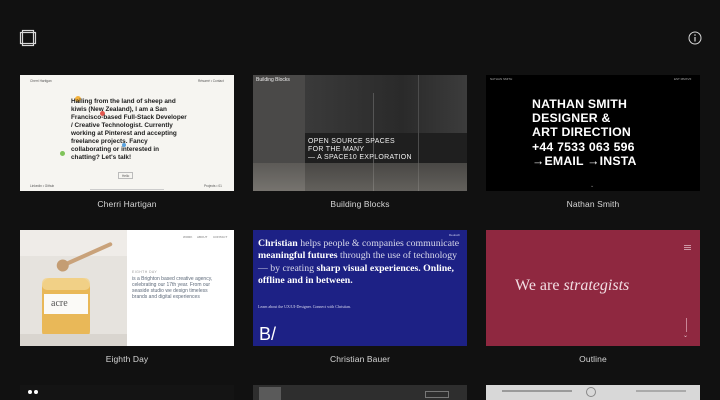 The height and width of the screenshot is (400, 720). What do you see at coordinates (593, 204) in the screenshot?
I see `site-caption: Nathan Smith` at bounding box center [593, 204].